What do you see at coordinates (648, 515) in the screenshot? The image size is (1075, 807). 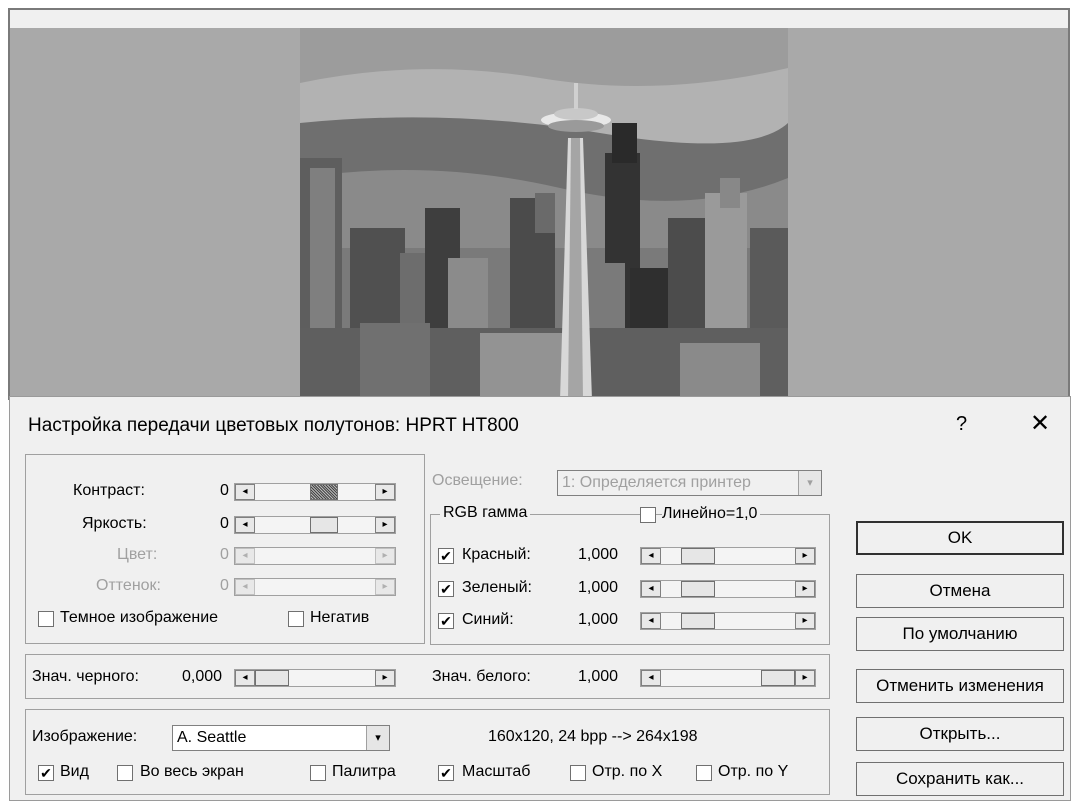 I see `linear-checkbox` at bounding box center [648, 515].